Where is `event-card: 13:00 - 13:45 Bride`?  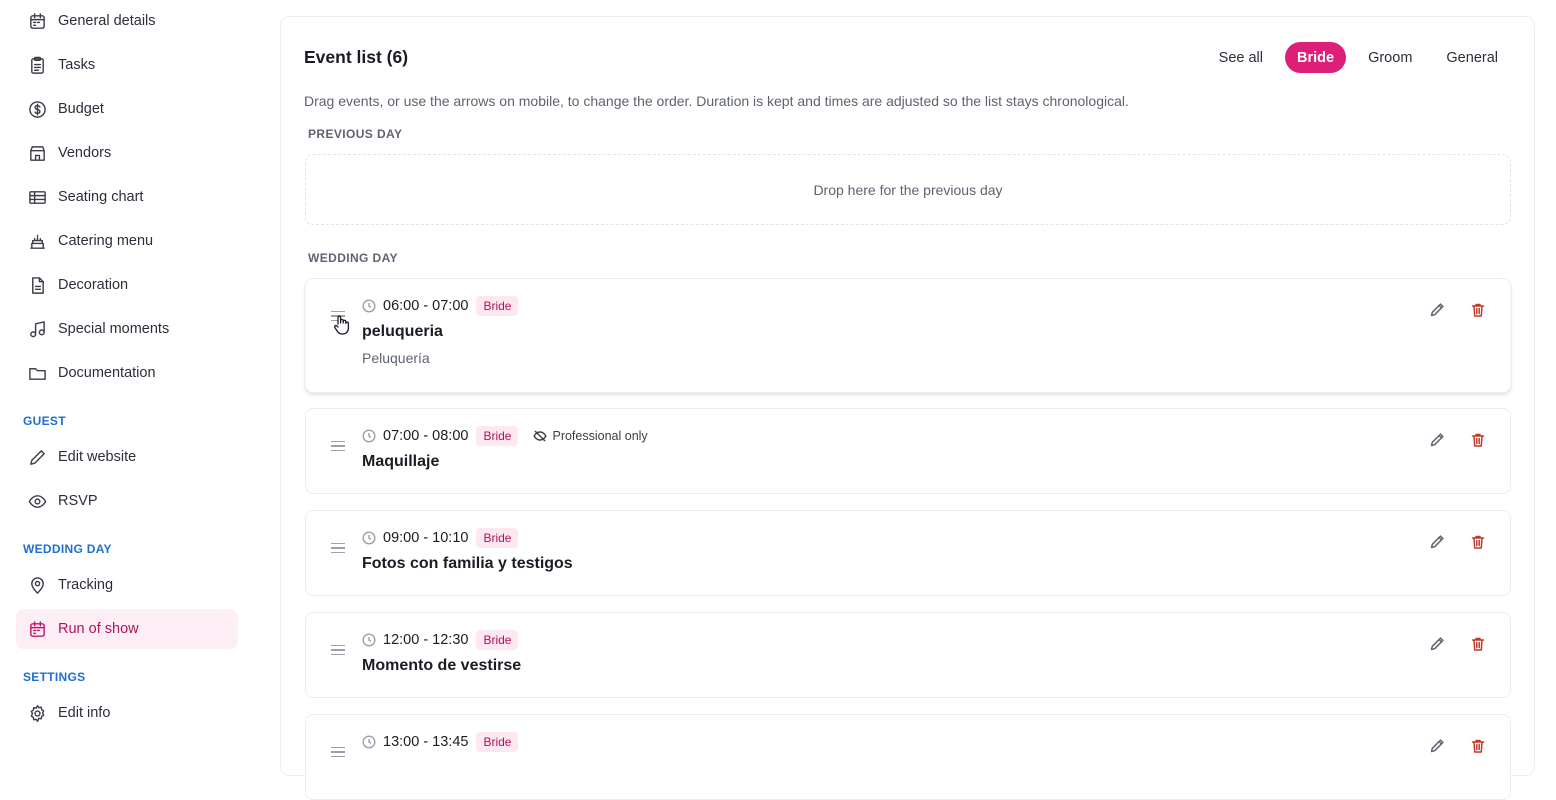 event-card: 13:00 - 13:45 Bride is located at coordinates (908, 757).